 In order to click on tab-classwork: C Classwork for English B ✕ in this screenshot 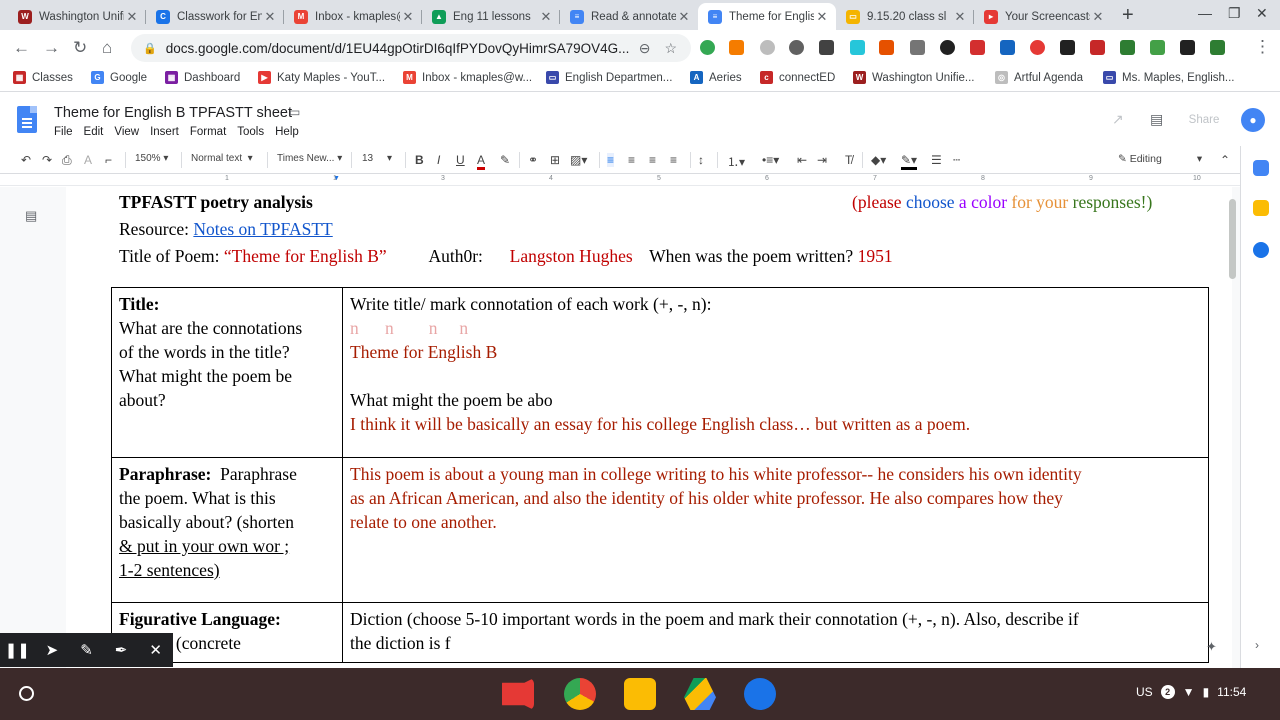, I will do `click(215, 16)`.